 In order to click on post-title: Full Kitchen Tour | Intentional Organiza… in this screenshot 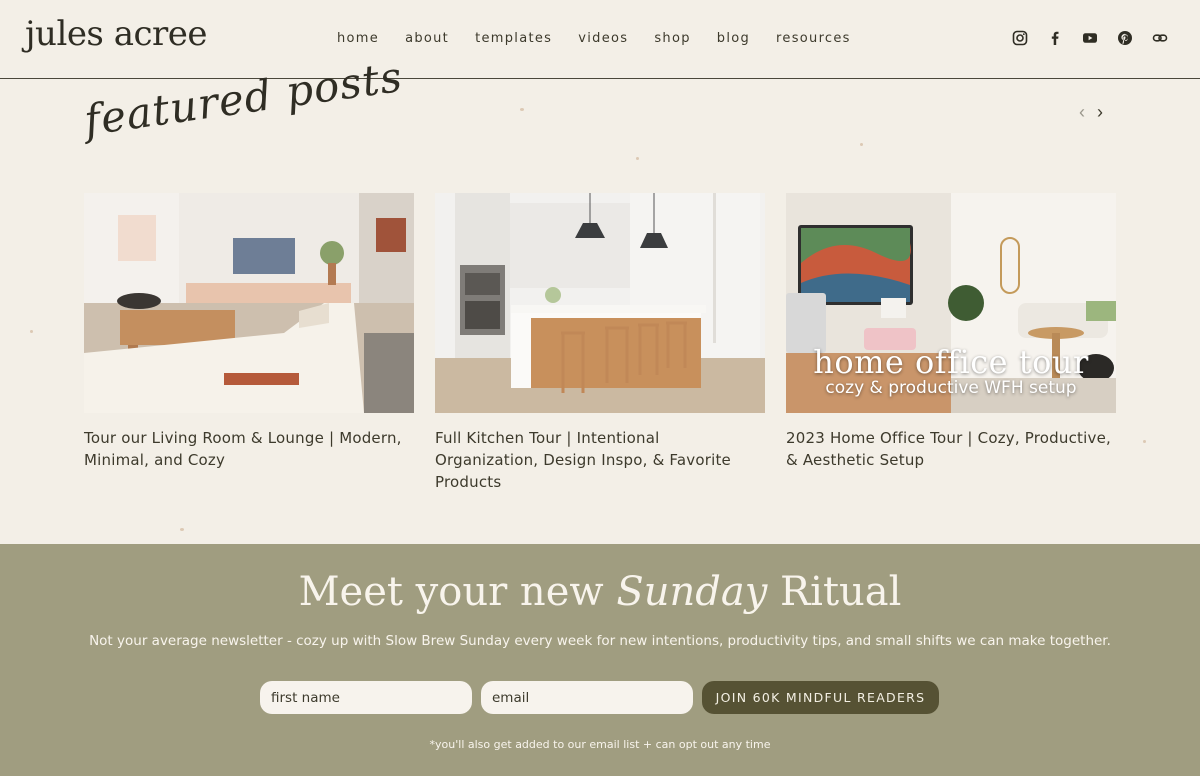, I will do `click(600, 460)`.